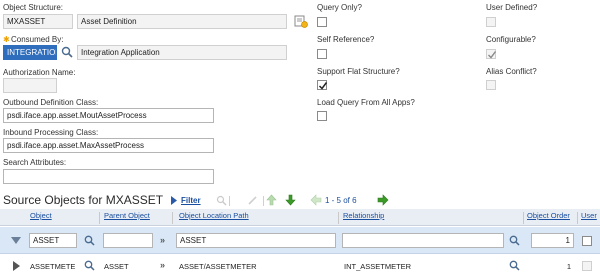 The width and height of the screenshot is (600, 279). Describe the element at coordinates (30, 85) in the screenshot. I see `authorization-name-field` at that location.